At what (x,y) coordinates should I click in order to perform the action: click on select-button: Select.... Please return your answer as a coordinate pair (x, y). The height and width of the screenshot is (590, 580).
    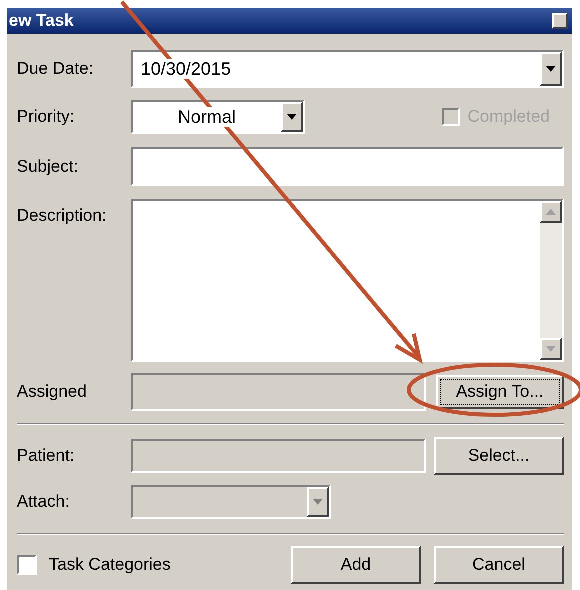
    Looking at the image, I should click on (499, 456).